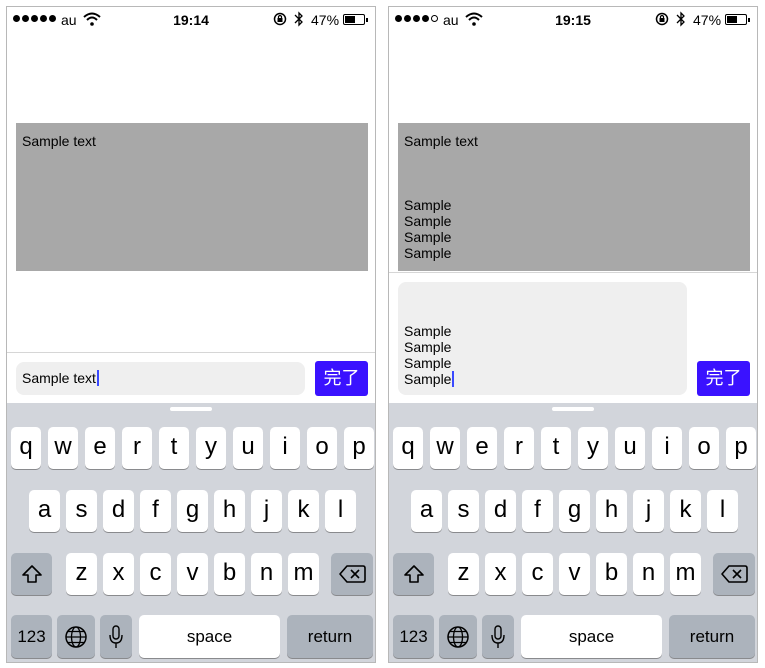 The image size is (765, 668). I want to click on microphone-icon, so click(116, 636).